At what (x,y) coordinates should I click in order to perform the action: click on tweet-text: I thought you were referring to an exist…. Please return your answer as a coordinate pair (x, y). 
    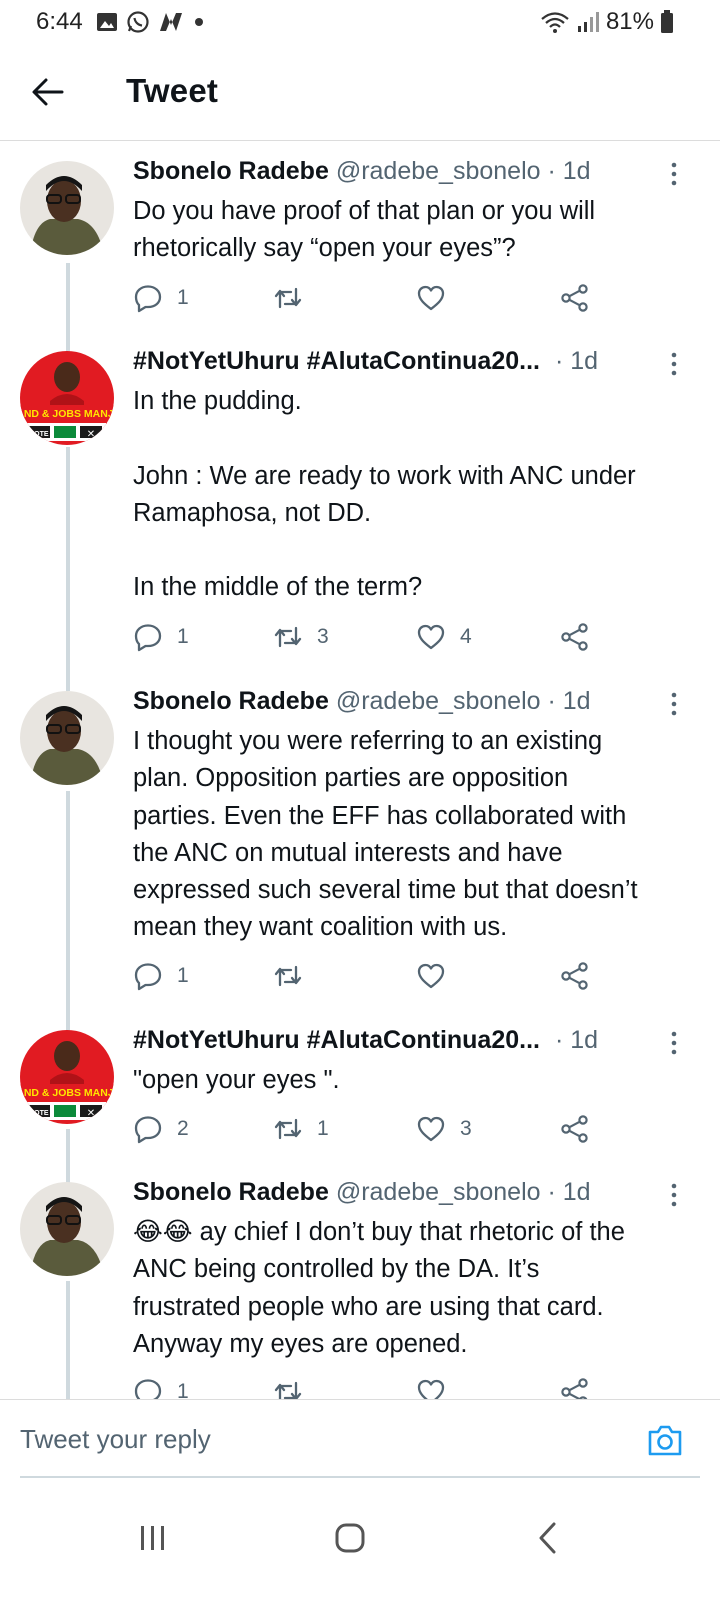
    Looking at the image, I should click on (385, 834).